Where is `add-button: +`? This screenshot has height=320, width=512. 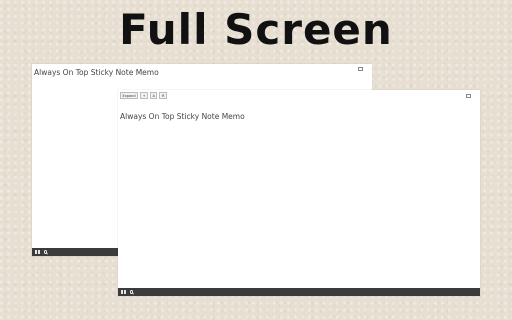
add-button: + is located at coordinates (144, 95).